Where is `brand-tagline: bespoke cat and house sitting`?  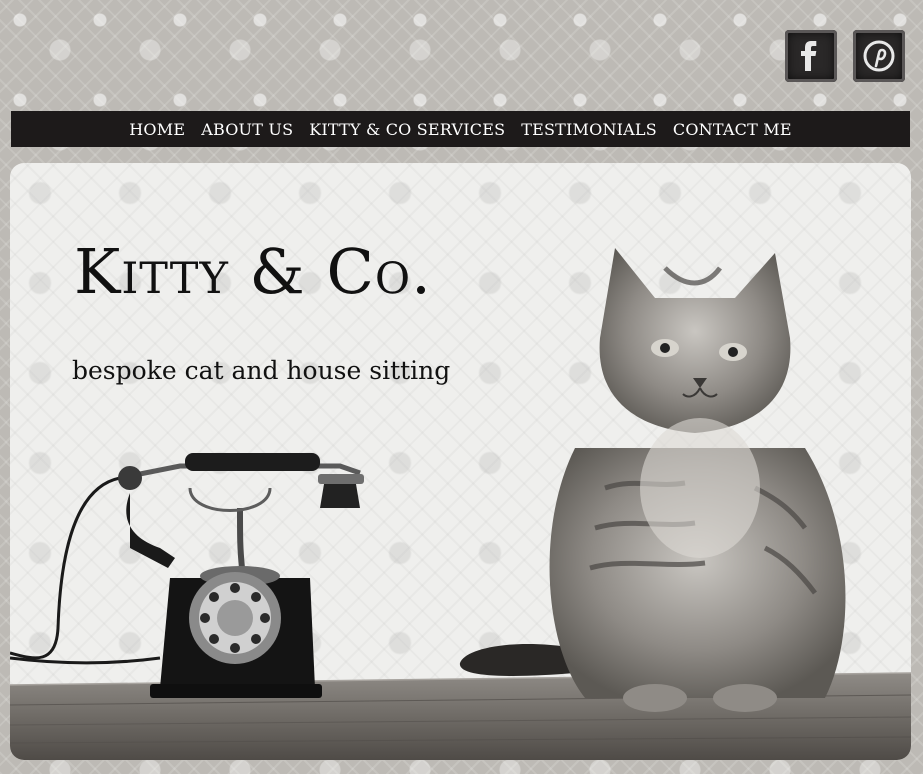
brand-tagline: bespoke cat and house sitting is located at coordinates (261, 370).